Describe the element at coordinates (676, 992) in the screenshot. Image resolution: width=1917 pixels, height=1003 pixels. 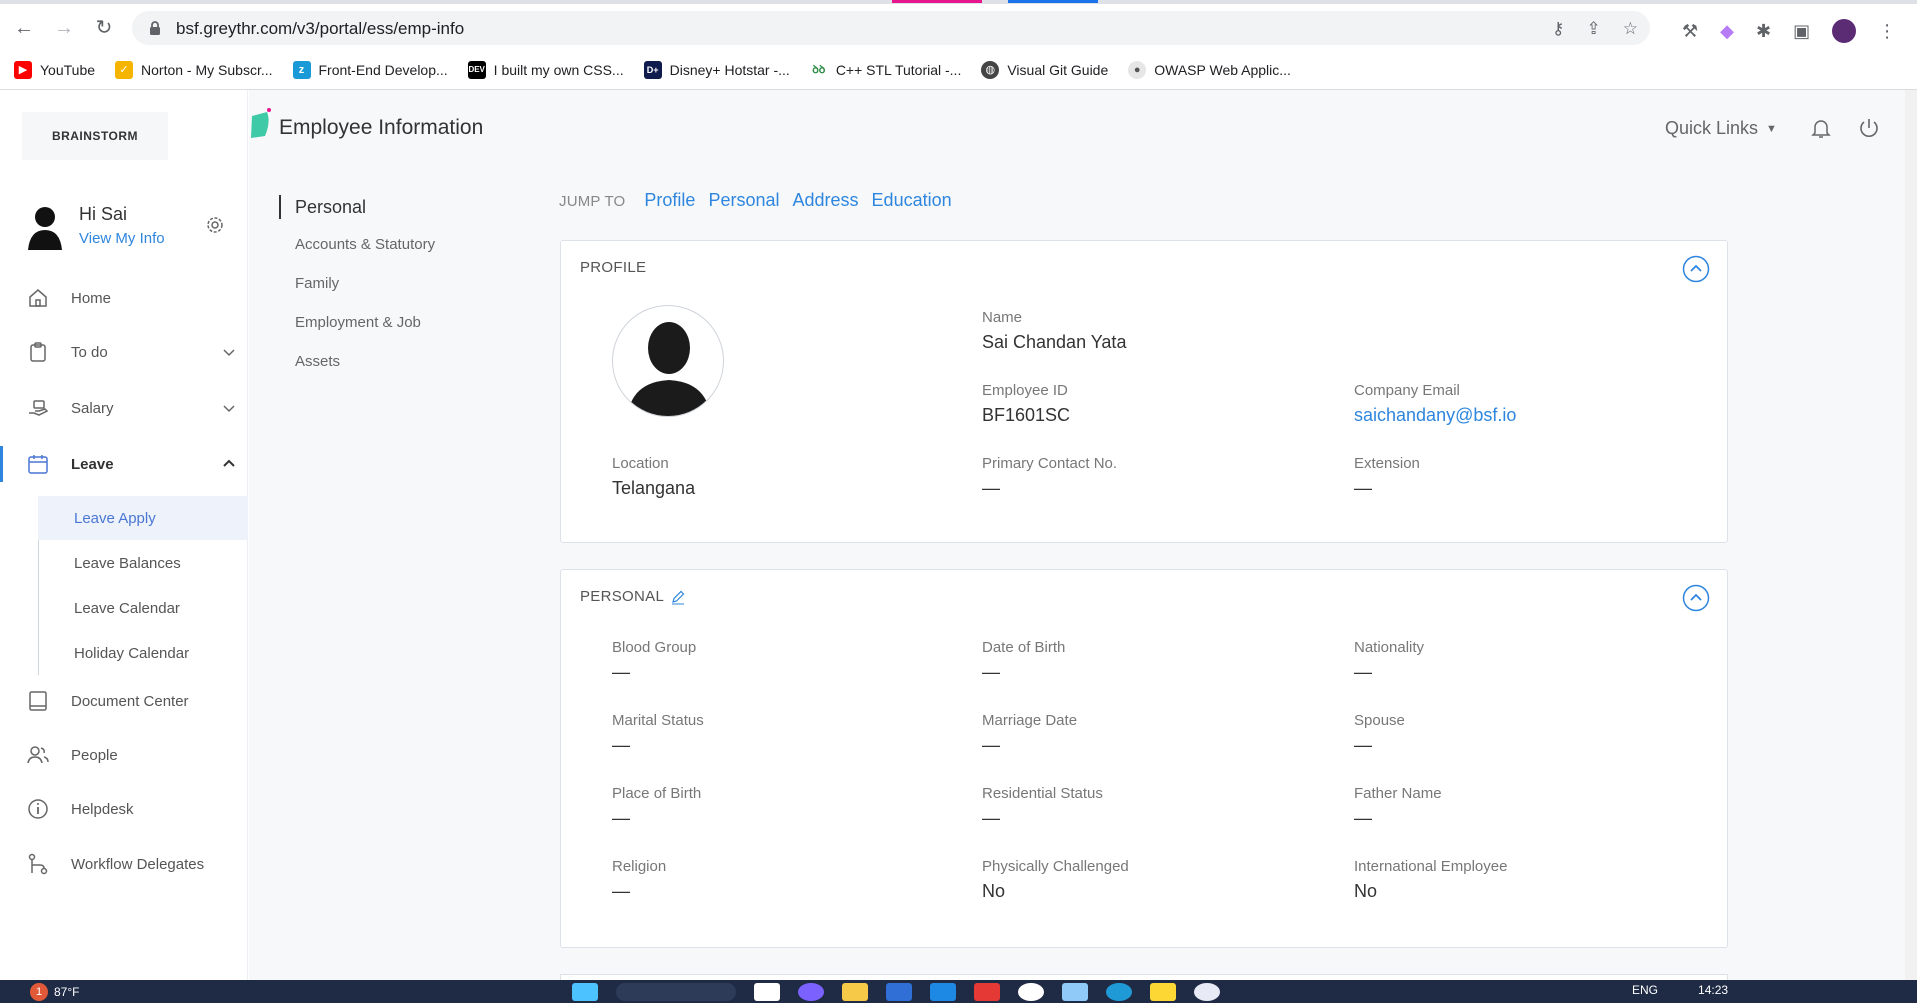
I see `taskbar-search` at that location.